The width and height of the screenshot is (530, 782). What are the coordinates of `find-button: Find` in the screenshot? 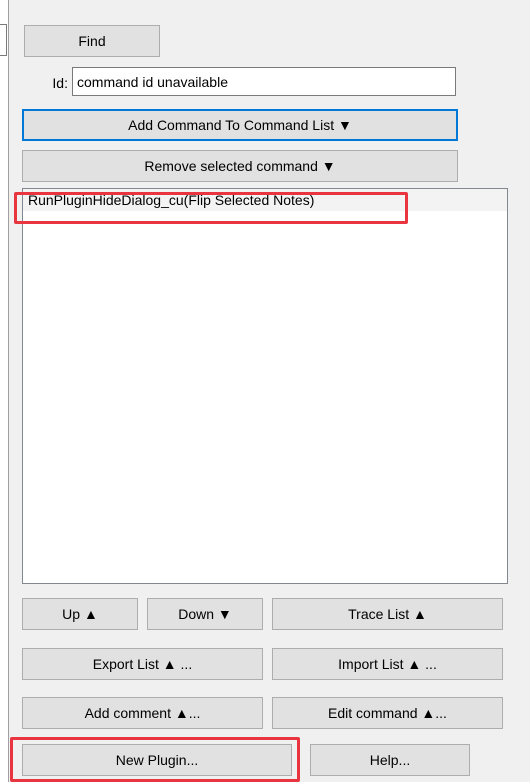 It's located at (92, 41).